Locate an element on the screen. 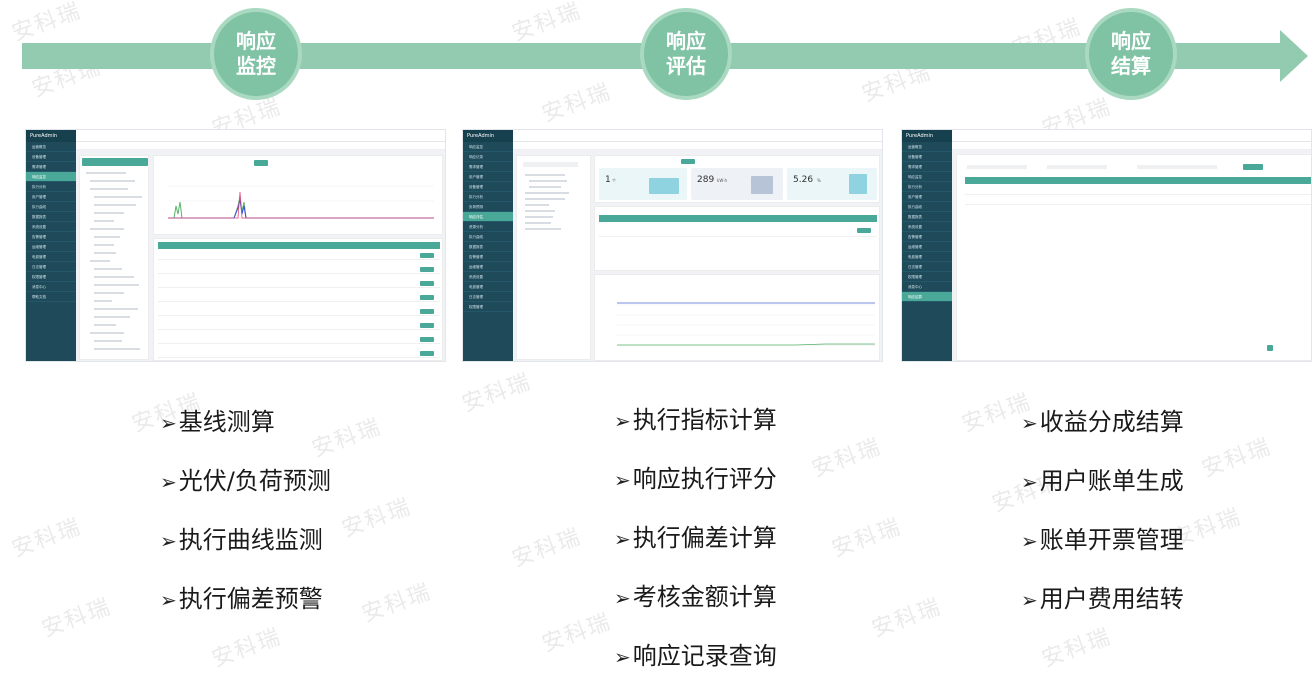 The width and height of the screenshot is (1312, 695). stat-ratio-value: 5.26 is located at coordinates (803, 180).